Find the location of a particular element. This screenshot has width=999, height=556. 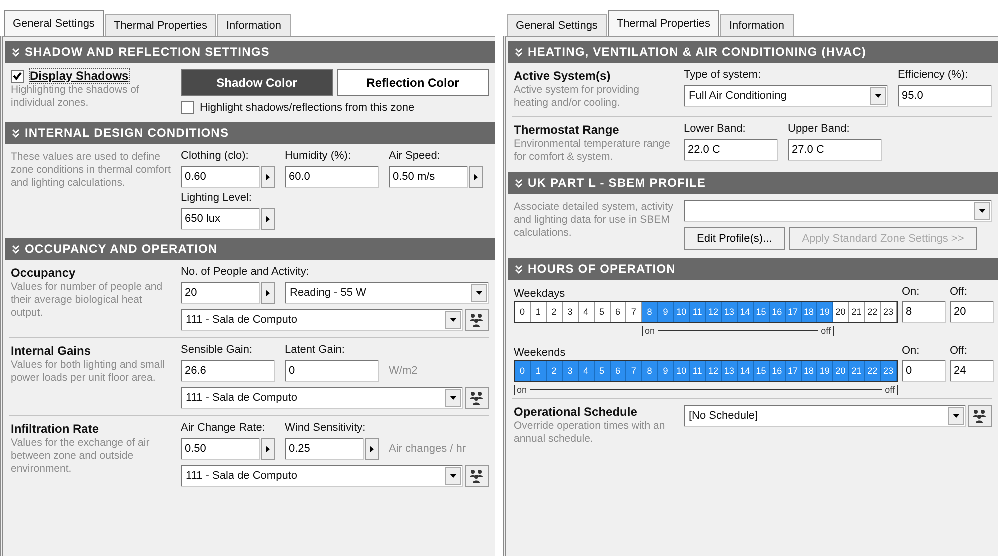

text-field: 95.0 is located at coordinates (945, 96).